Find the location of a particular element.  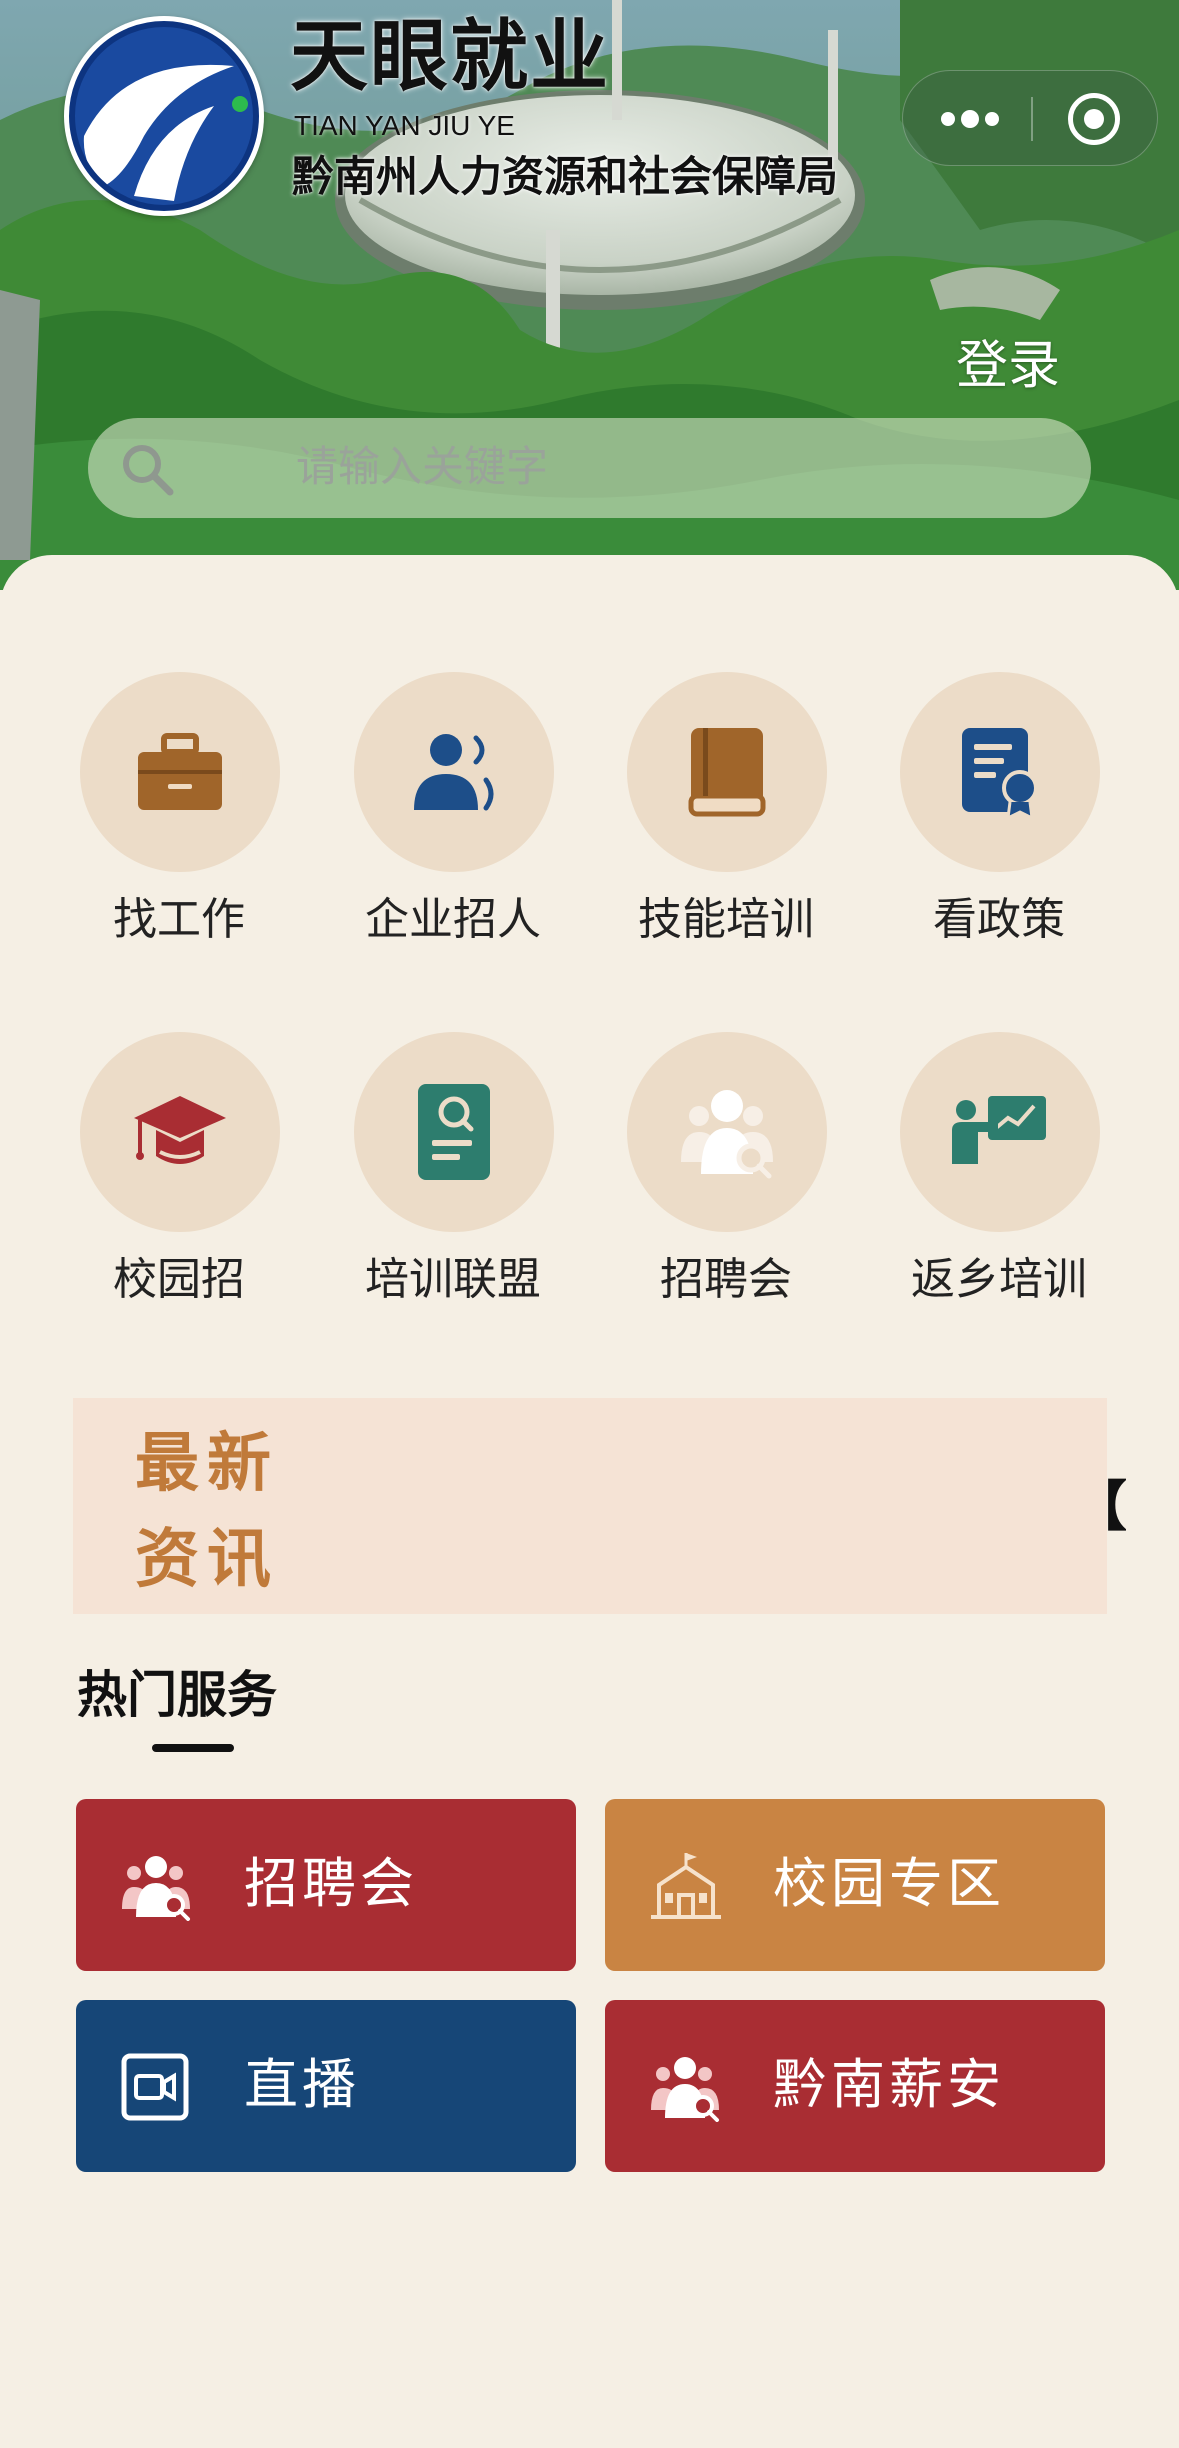

menu-item-skill-training: 技能培训 is located at coordinates (726, 822).